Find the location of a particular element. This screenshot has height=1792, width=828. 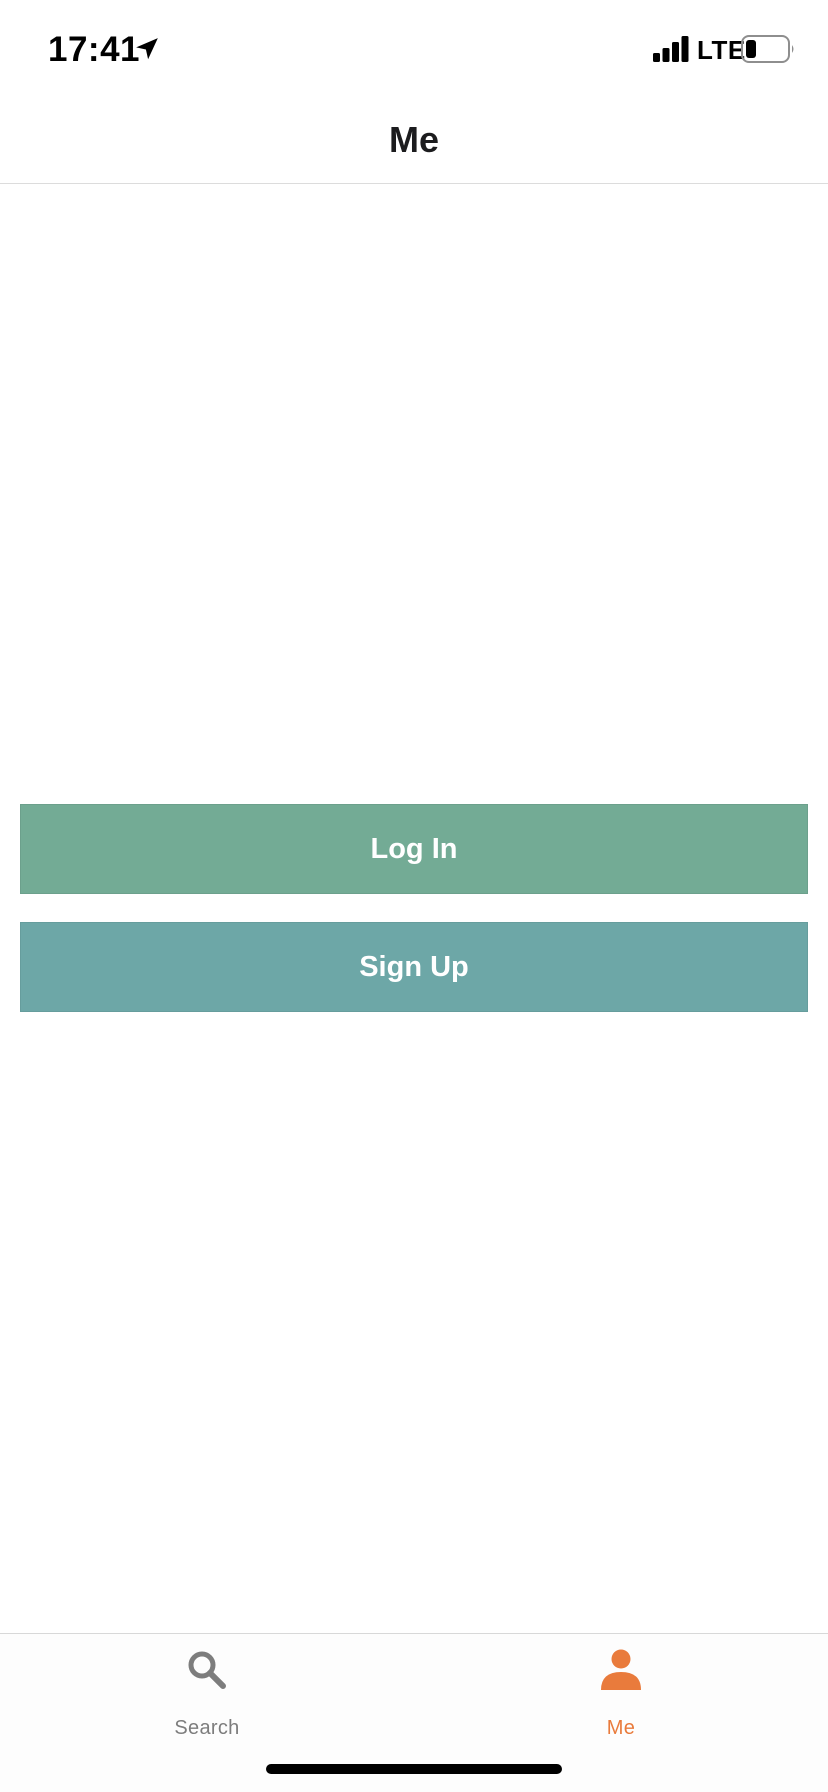

person-icon is located at coordinates (621, 1669).